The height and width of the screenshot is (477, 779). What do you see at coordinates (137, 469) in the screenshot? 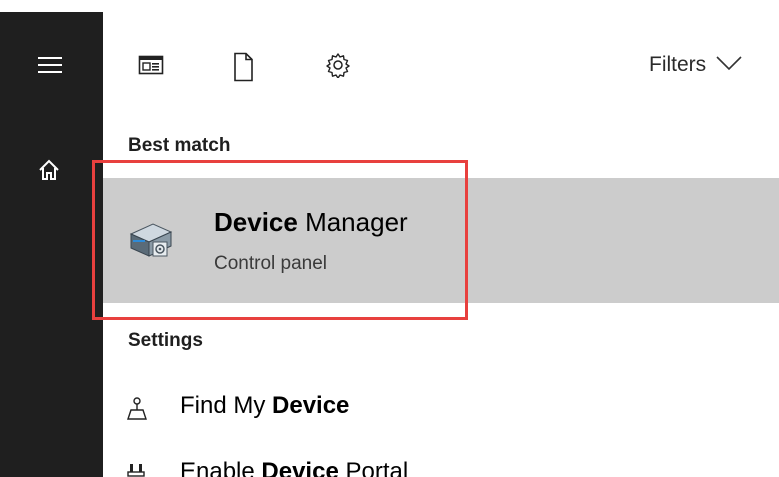
I see `device-portal-icon` at bounding box center [137, 469].